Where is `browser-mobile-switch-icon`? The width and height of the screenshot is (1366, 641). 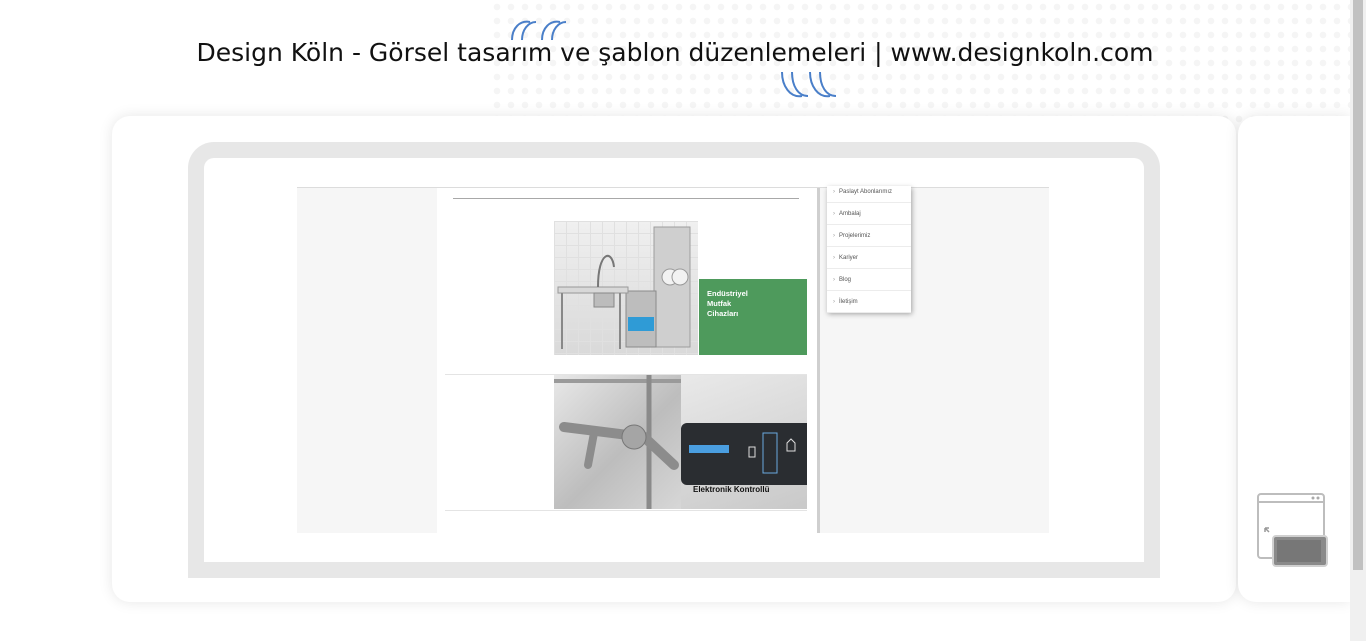 browser-mobile-switch-icon is located at coordinates (1292, 531).